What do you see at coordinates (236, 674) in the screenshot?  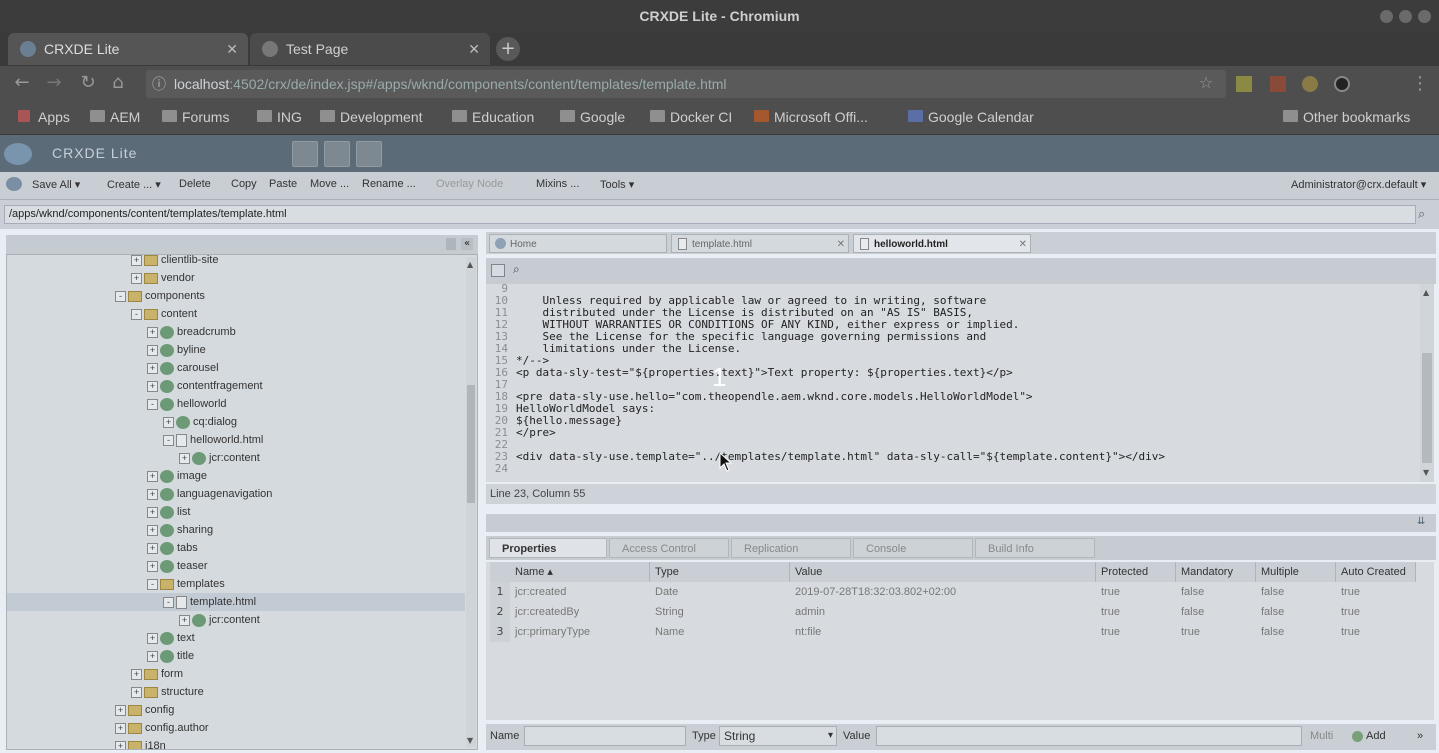 I see `tree-node: + form` at bounding box center [236, 674].